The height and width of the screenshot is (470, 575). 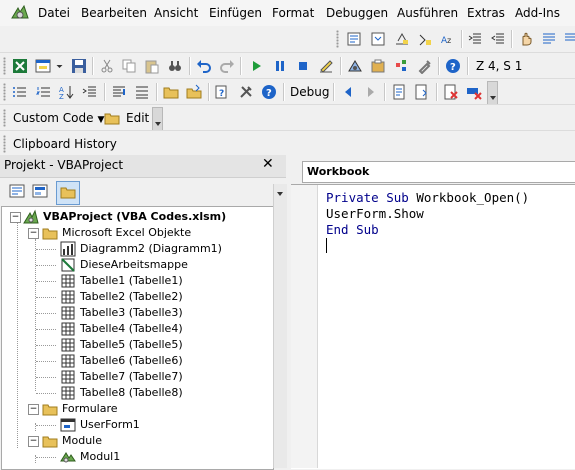 I want to click on complete-word-icon: Az, so click(x=448, y=39).